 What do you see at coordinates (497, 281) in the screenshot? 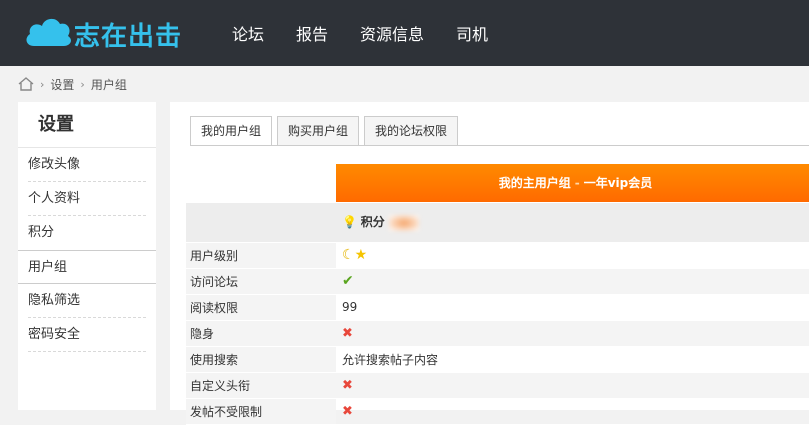
I see `table-row: 访问论坛 ✔` at bounding box center [497, 281].